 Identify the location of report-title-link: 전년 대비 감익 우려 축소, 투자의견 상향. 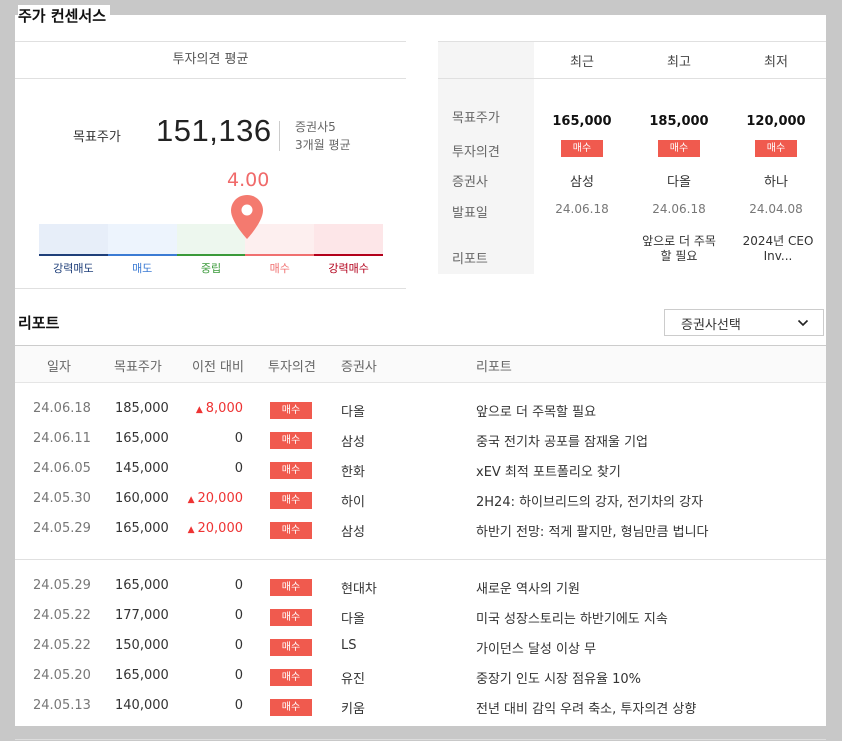
(586, 707).